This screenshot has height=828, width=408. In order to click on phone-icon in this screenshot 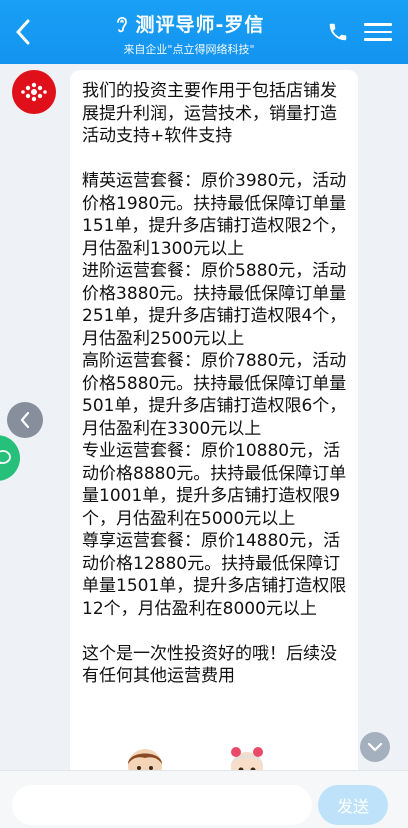, I will do `click(338, 32)`.